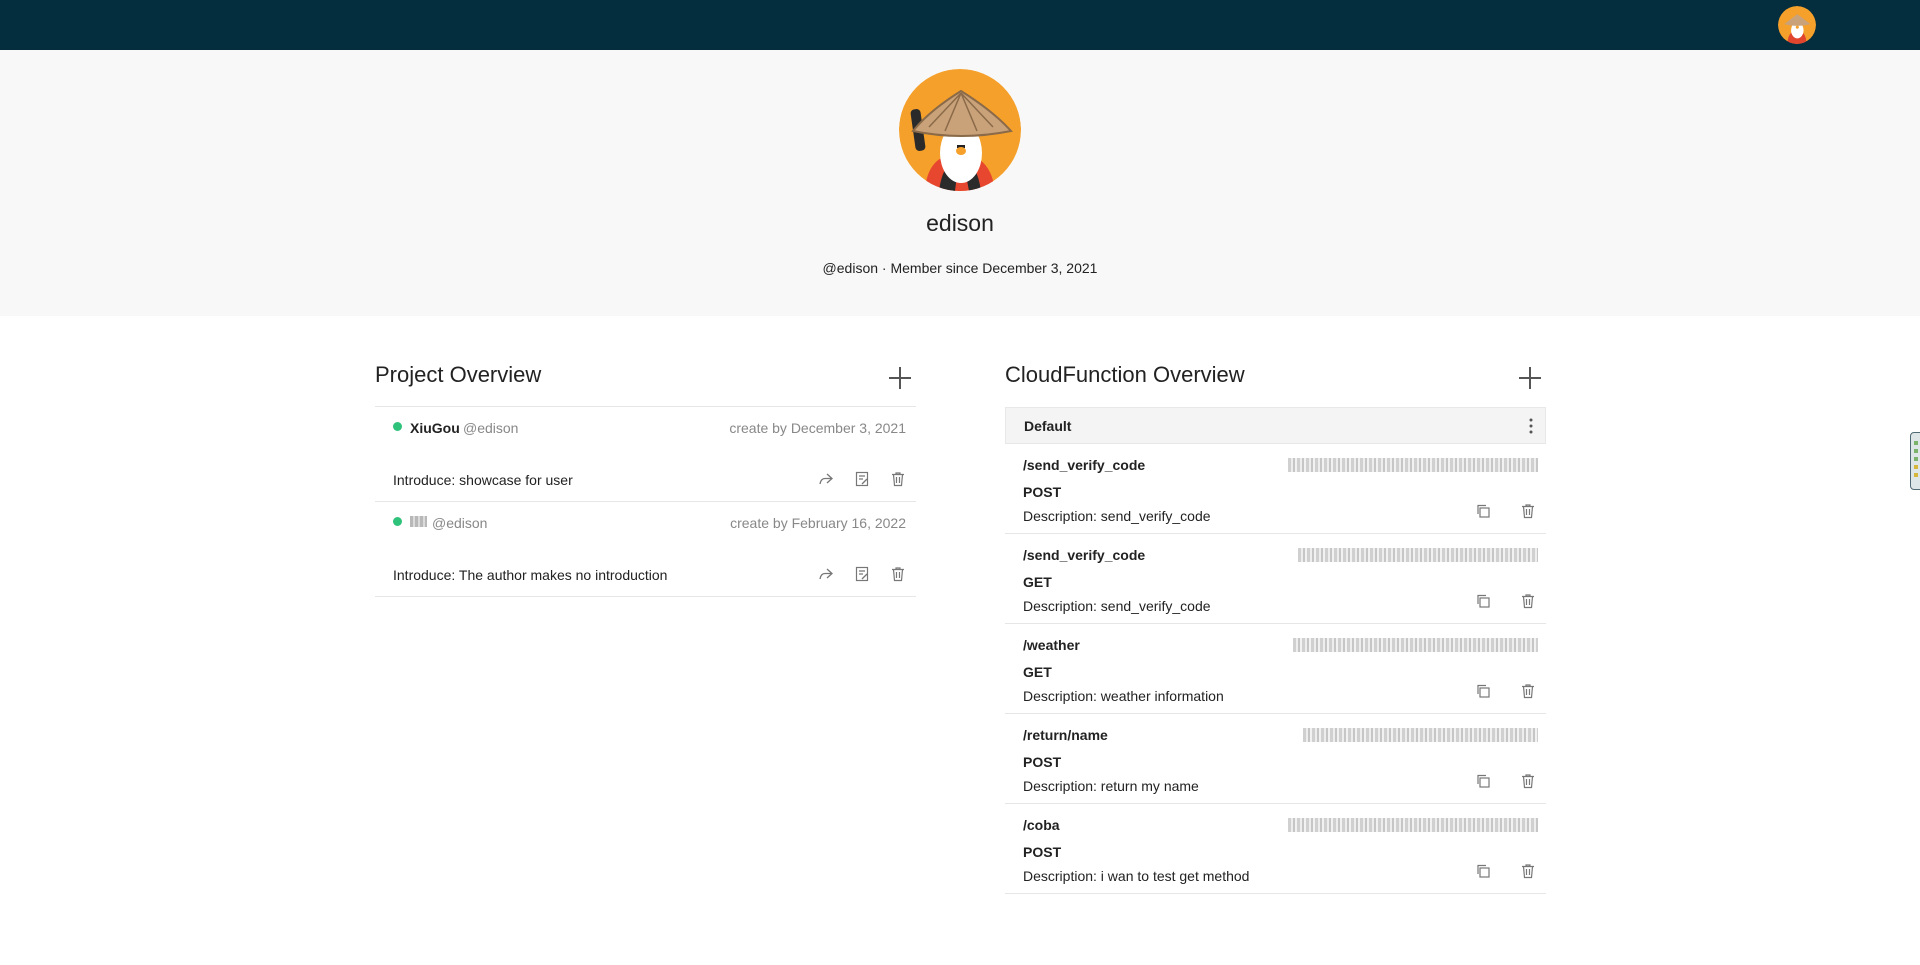  I want to click on user-avatar-button, so click(1797, 25).